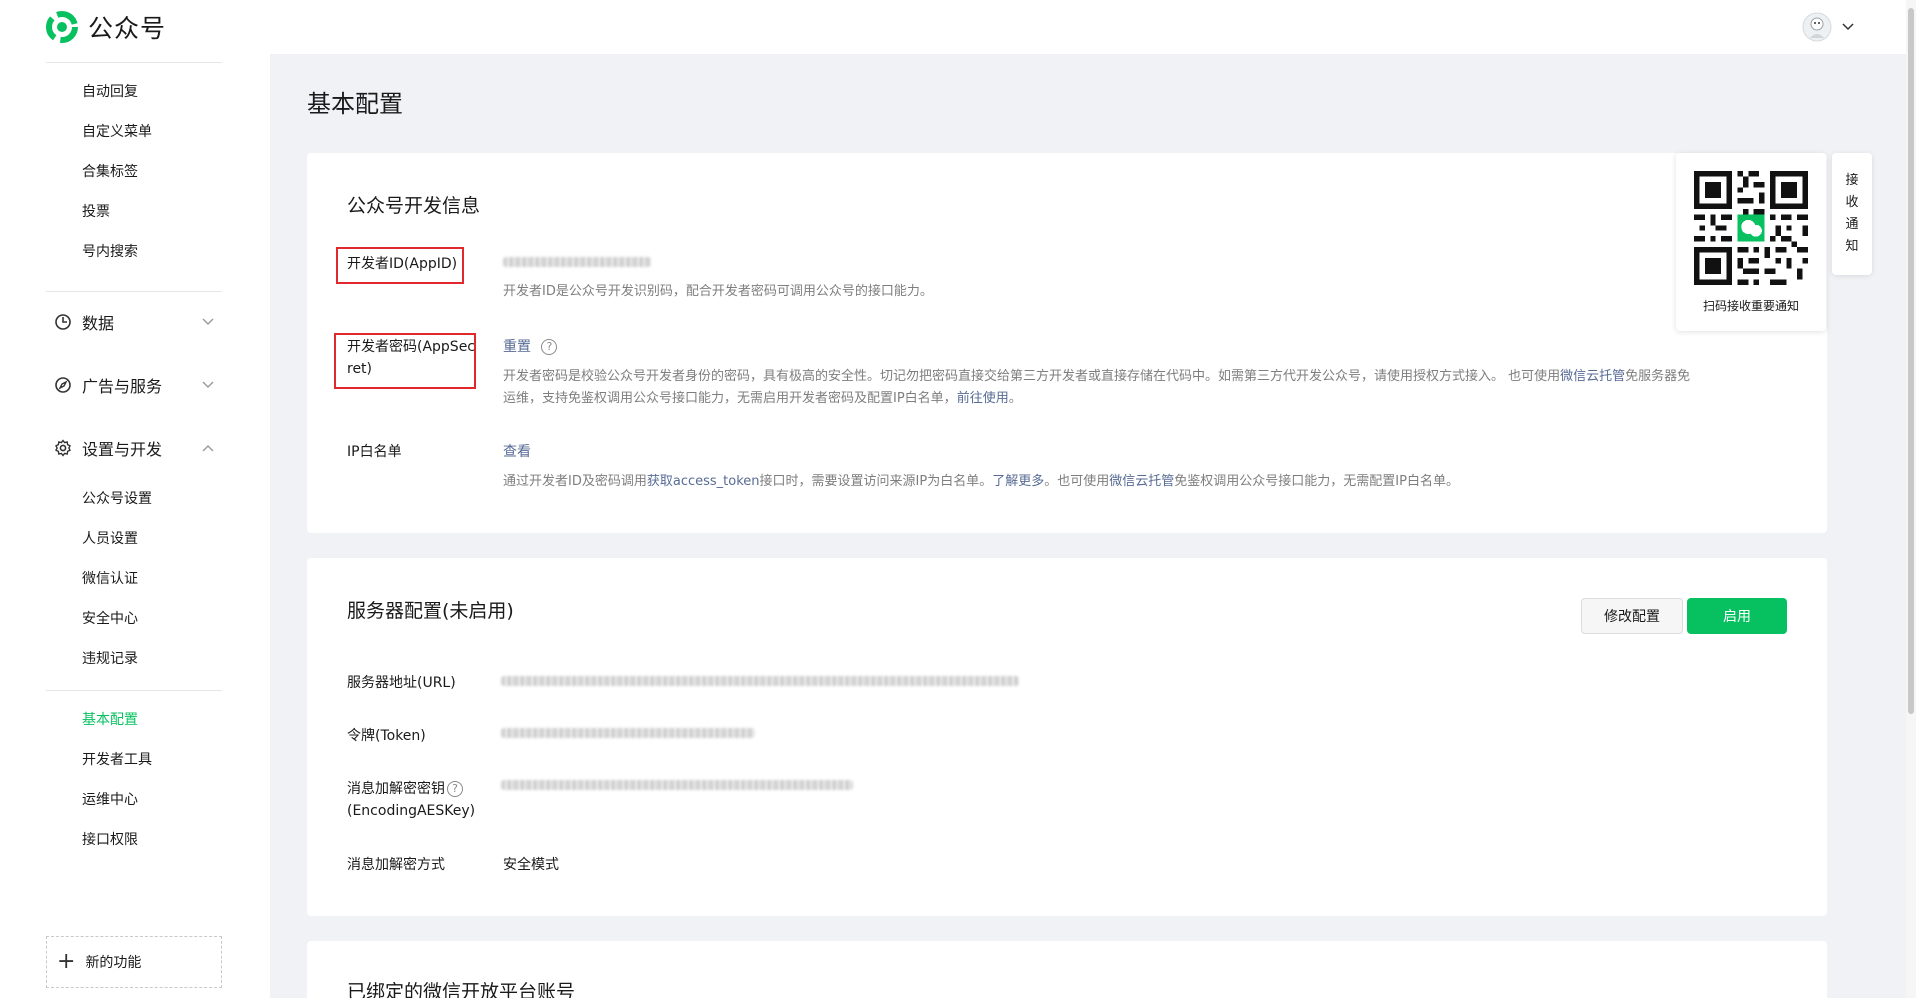  I want to click on appid-value-redacted, so click(577, 262).